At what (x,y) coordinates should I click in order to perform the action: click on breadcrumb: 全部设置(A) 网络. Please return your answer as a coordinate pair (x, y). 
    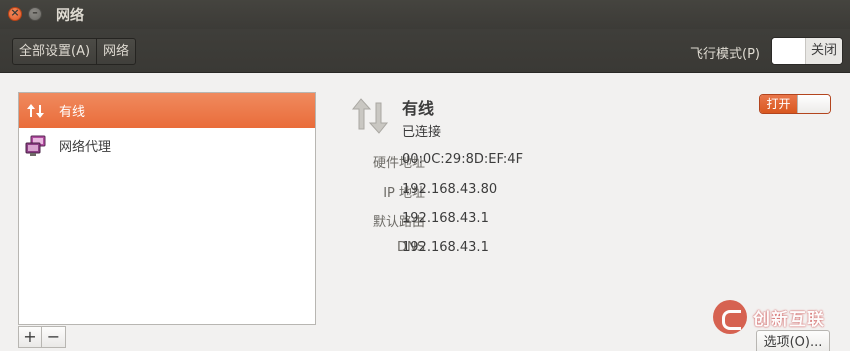
    Looking at the image, I should click on (74, 51).